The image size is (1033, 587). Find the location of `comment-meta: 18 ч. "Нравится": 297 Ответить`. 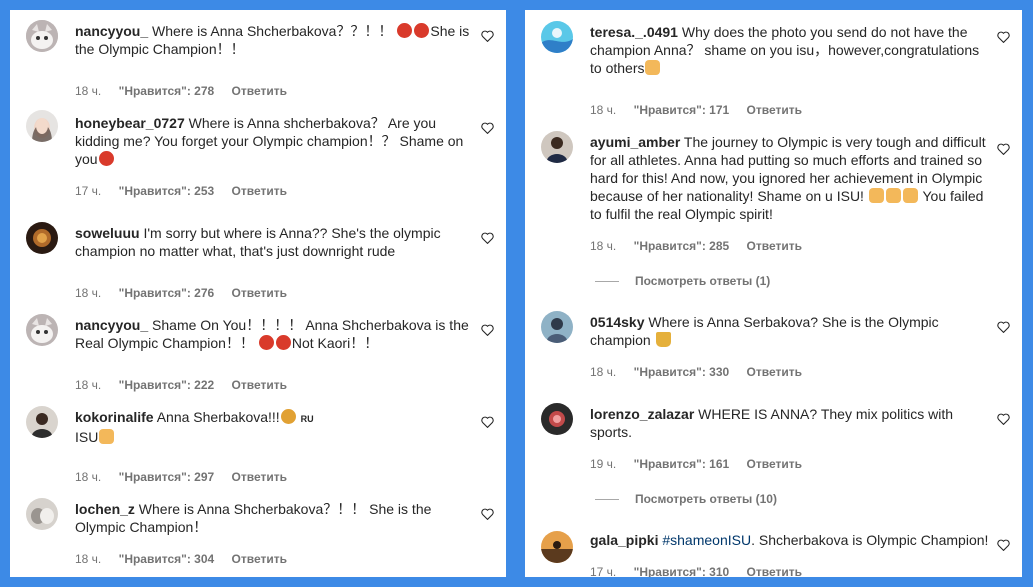

comment-meta: 18 ч. "Нравится": 297 Ответить is located at coordinates (188, 477).